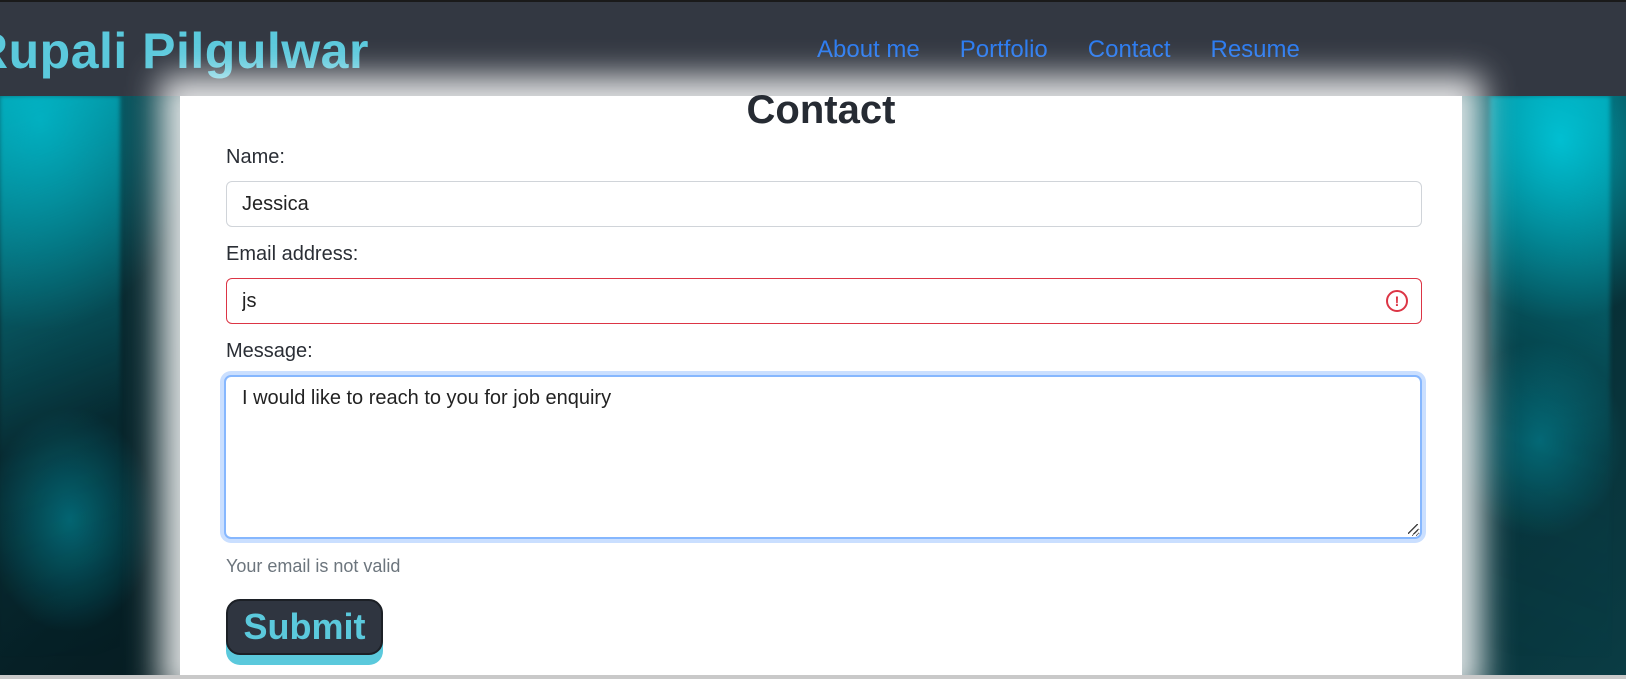 The image size is (1626, 679). I want to click on message-label: Message:, so click(269, 351).